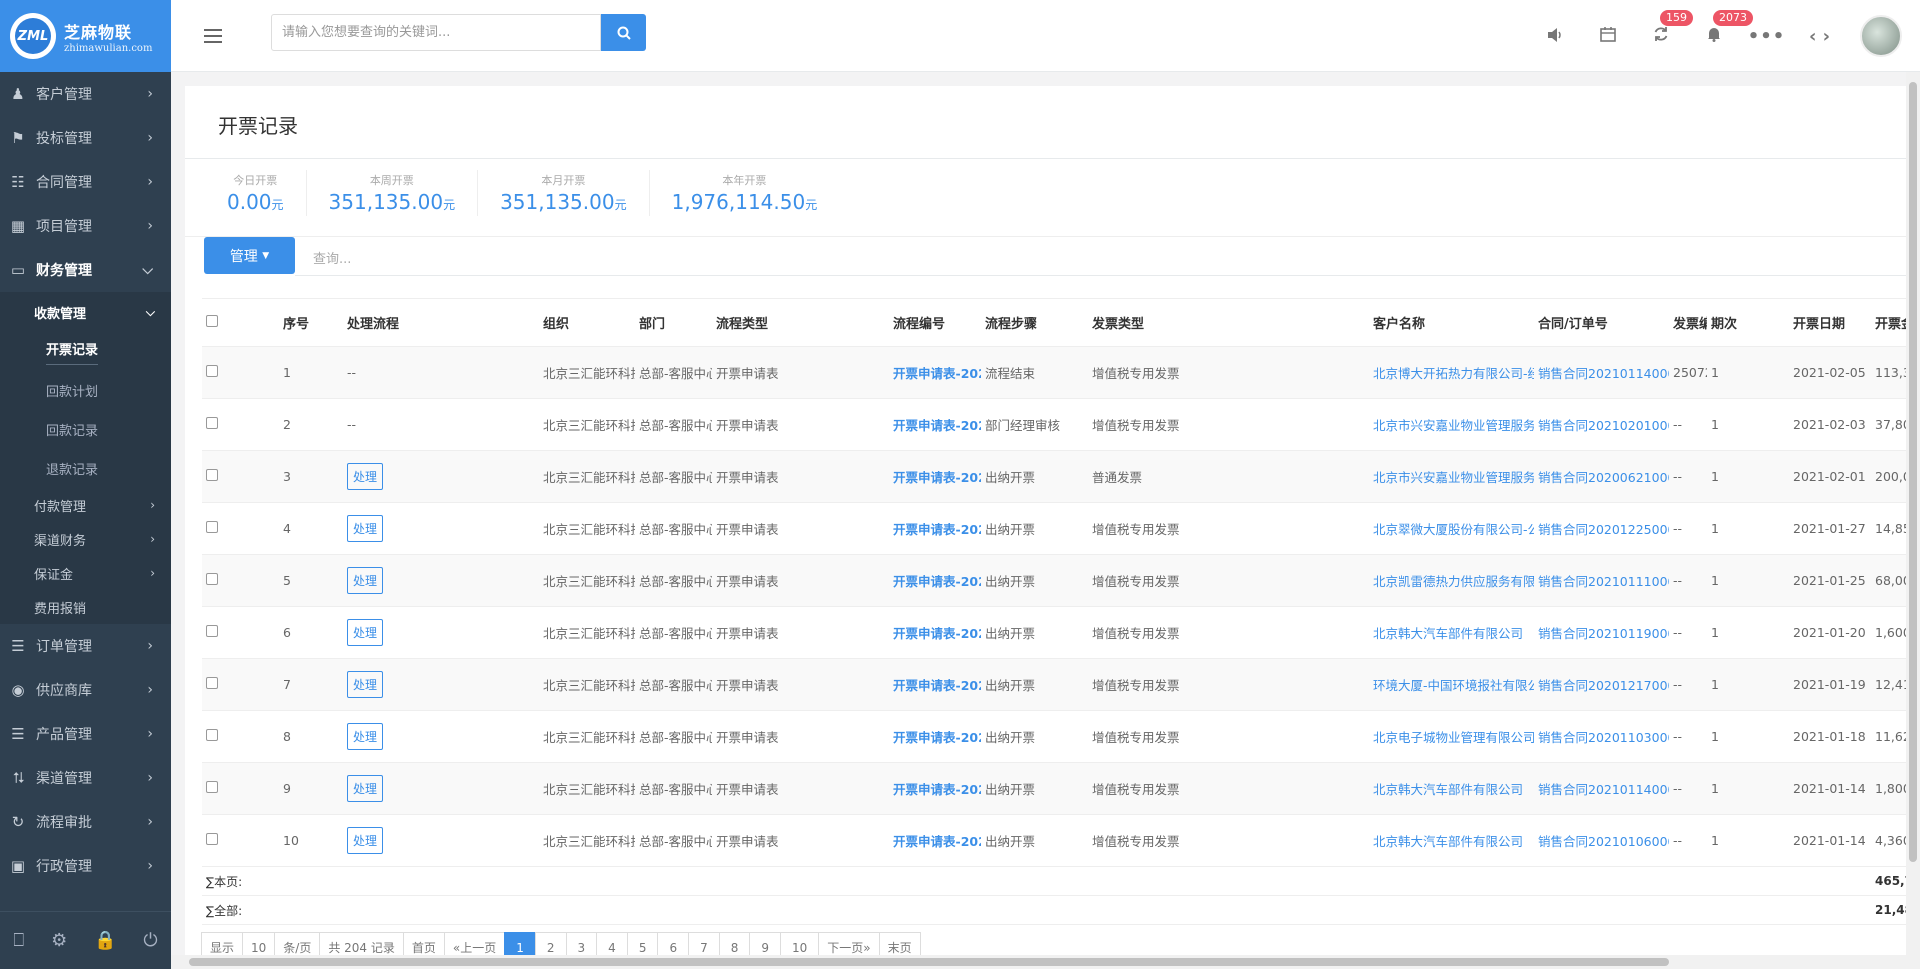 The image size is (1920, 969). What do you see at coordinates (85, 822) in the screenshot?
I see `sidebar-item-history: ↻ 流程审批 ›` at bounding box center [85, 822].